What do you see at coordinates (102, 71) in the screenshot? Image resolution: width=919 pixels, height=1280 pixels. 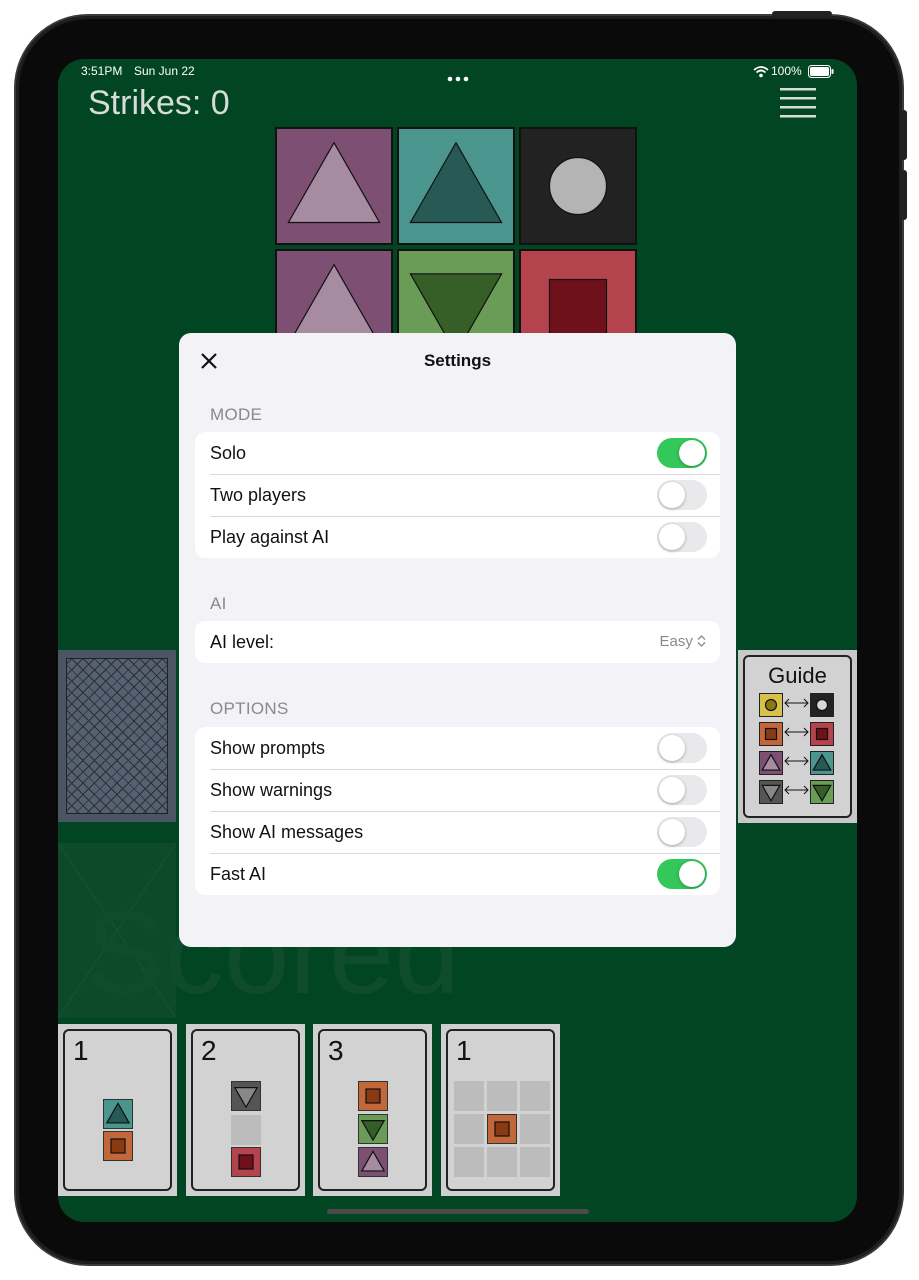 I see `status-time: 3:51PM` at bounding box center [102, 71].